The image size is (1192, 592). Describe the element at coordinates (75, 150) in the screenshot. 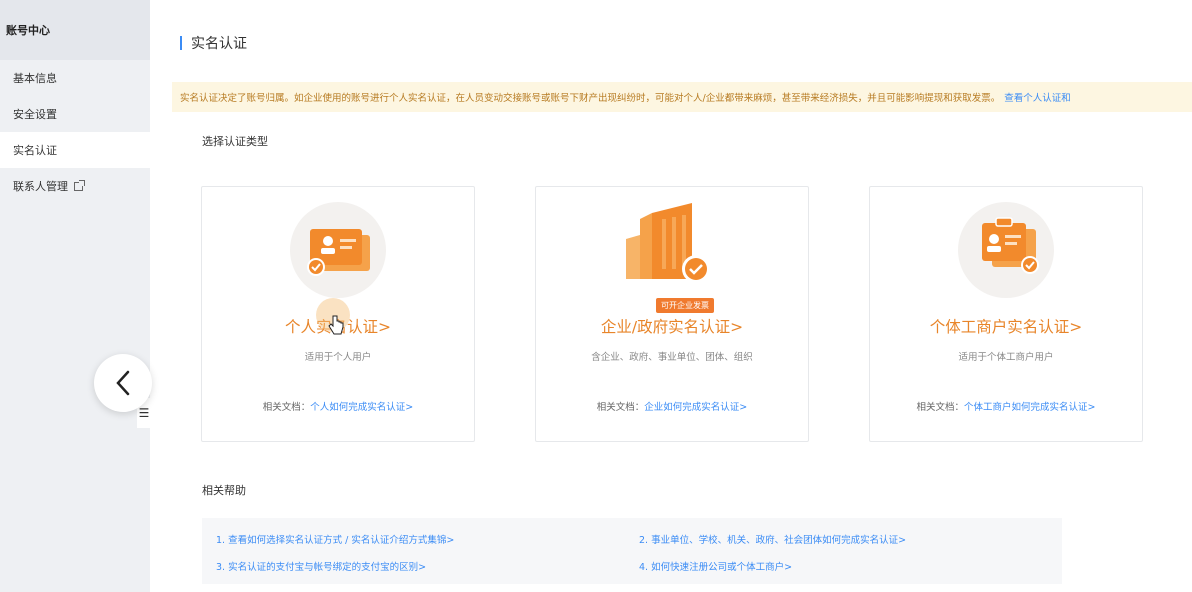

I see `sidebar-item-real-name: 实名认证` at that location.